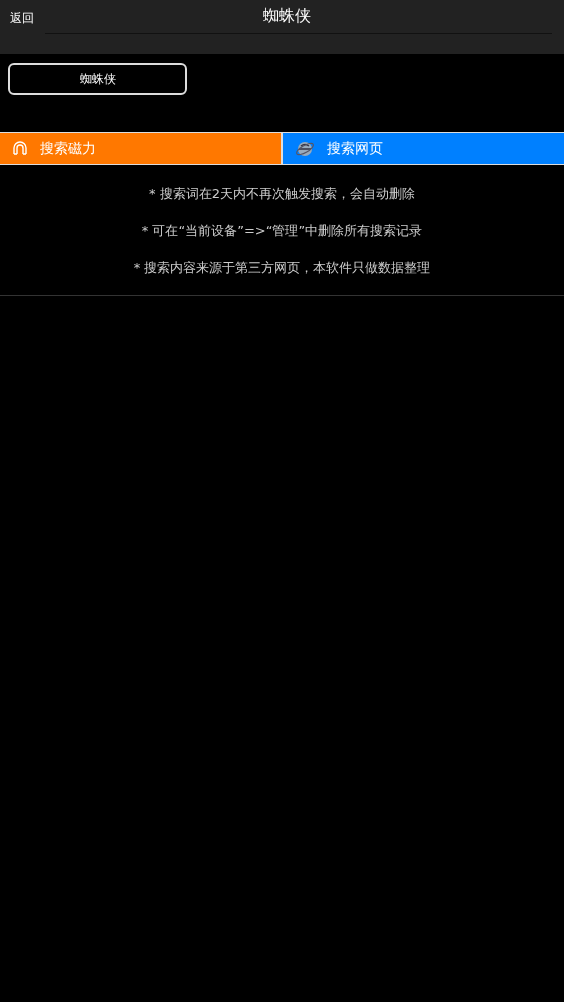  What do you see at coordinates (282, 230) in the screenshot?
I see `note-text: * 可在“当前设备”=>“管理”中删除所有搜索记录` at bounding box center [282, 230].